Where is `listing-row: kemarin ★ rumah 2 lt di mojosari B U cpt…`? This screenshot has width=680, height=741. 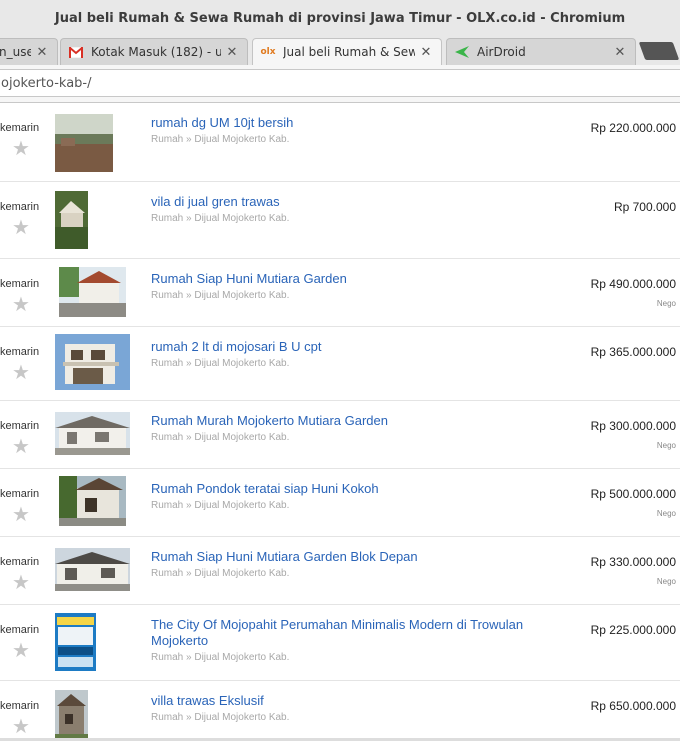
listing-row: kemarin ★ rumah 2 lt di mojosari B U cpt… is located at coordinates (340, 364).